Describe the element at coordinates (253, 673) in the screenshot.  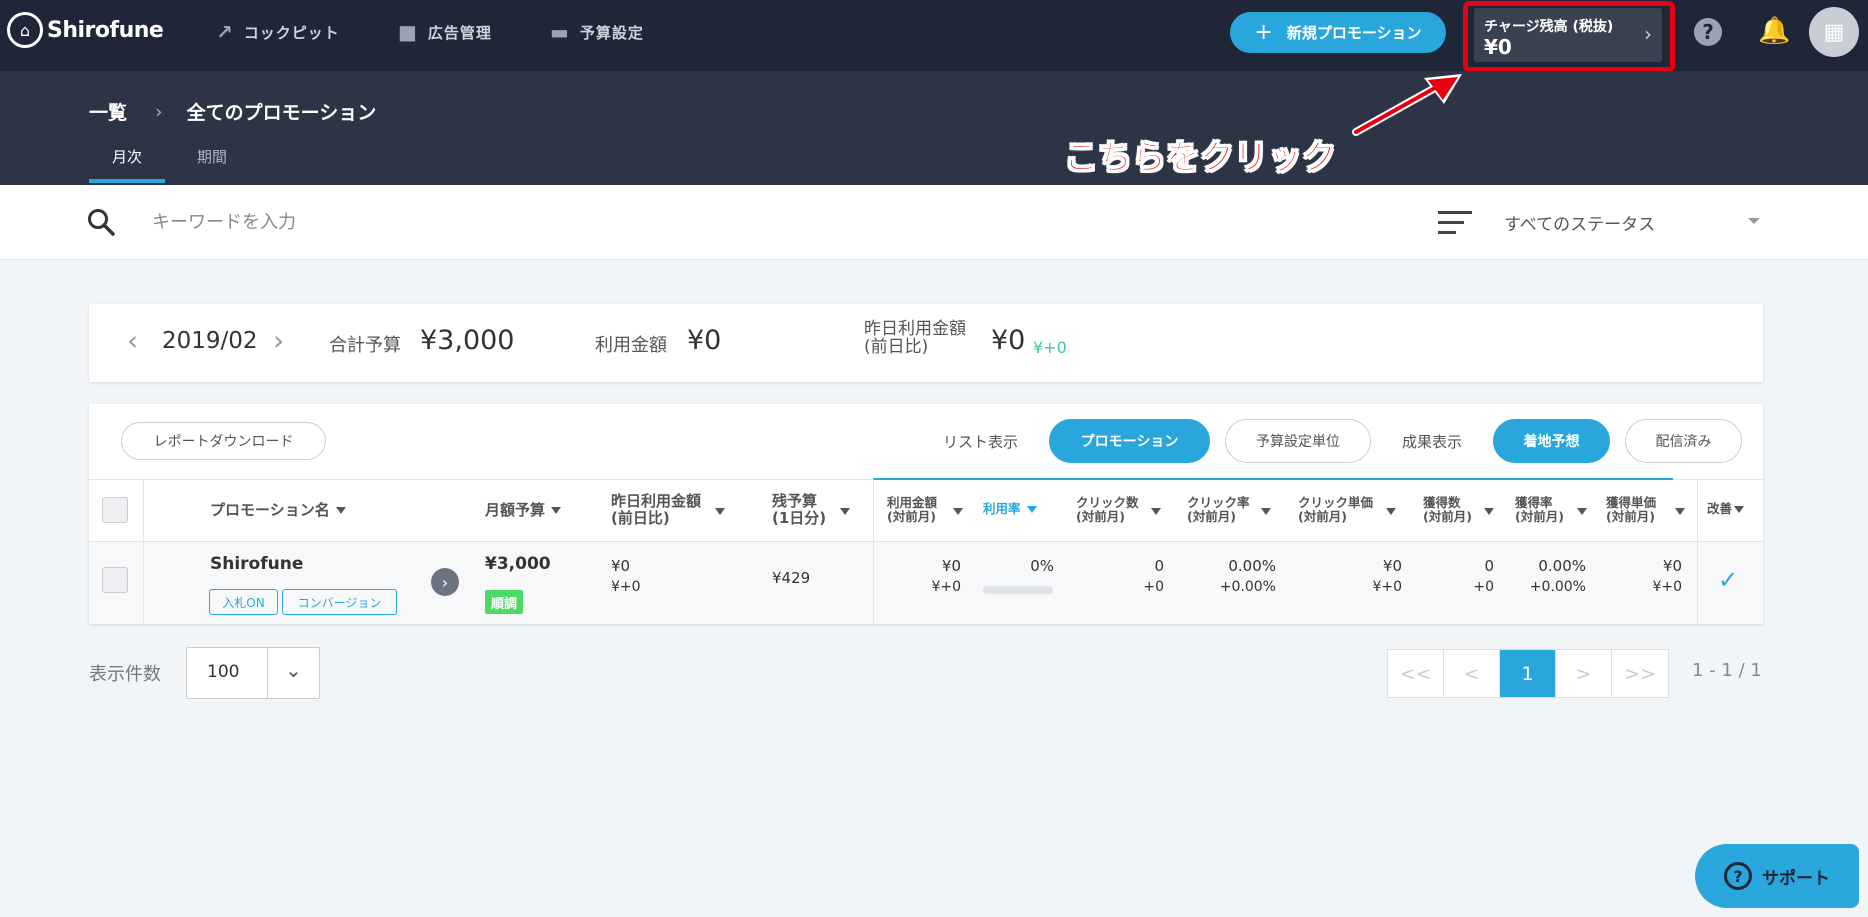
I see `per-page-select: 100 ⌄` at that location.